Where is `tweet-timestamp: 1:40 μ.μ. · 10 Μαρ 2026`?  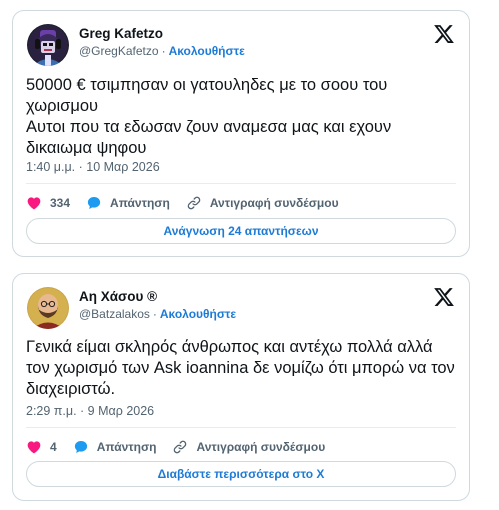
tweet-timestamp: 1:40 μ.μ. · 10 Μαρ 2026 is located at coordinates (93, 167).